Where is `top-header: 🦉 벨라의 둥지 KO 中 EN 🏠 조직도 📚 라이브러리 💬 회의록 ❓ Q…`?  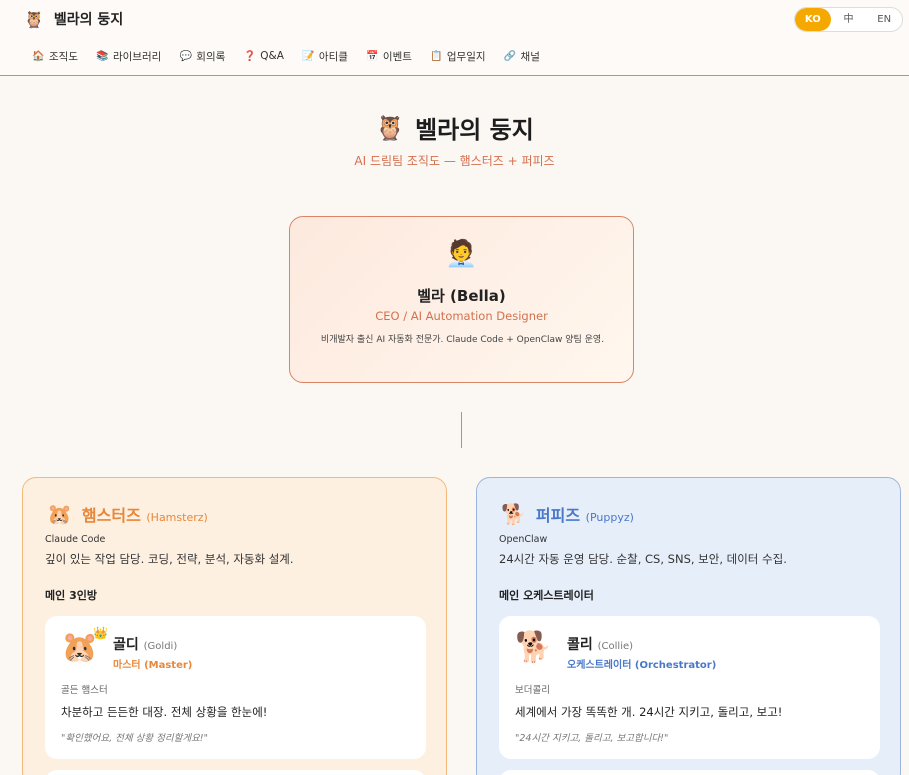
top-header: 🦉 벨라의 둥지 KO 中 EN 🏠 조직도 📚 라이브러리 💬 회의록 ❓ Q… is located at coordinates (454, 38).